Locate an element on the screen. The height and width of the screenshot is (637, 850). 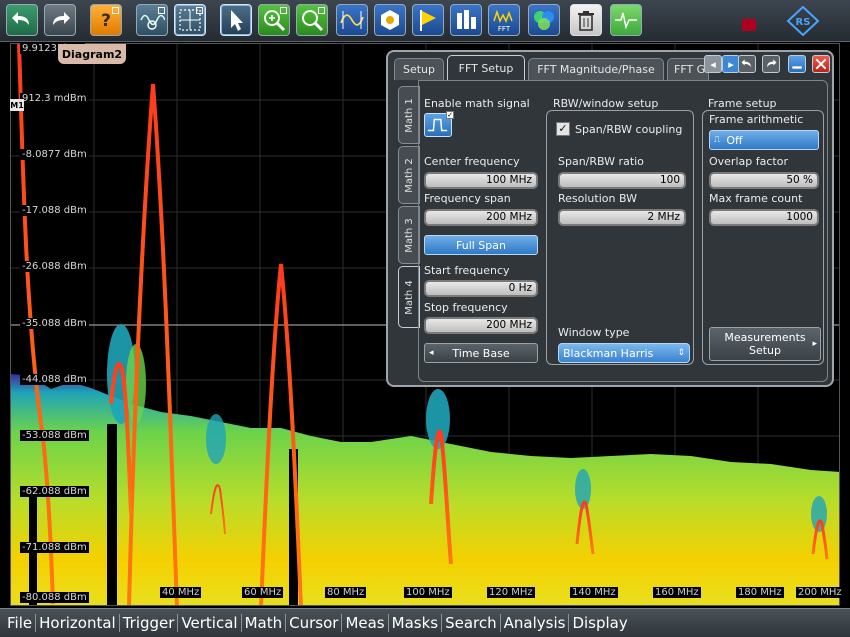
fft-button: FFT is located at coordinates (504, 20).